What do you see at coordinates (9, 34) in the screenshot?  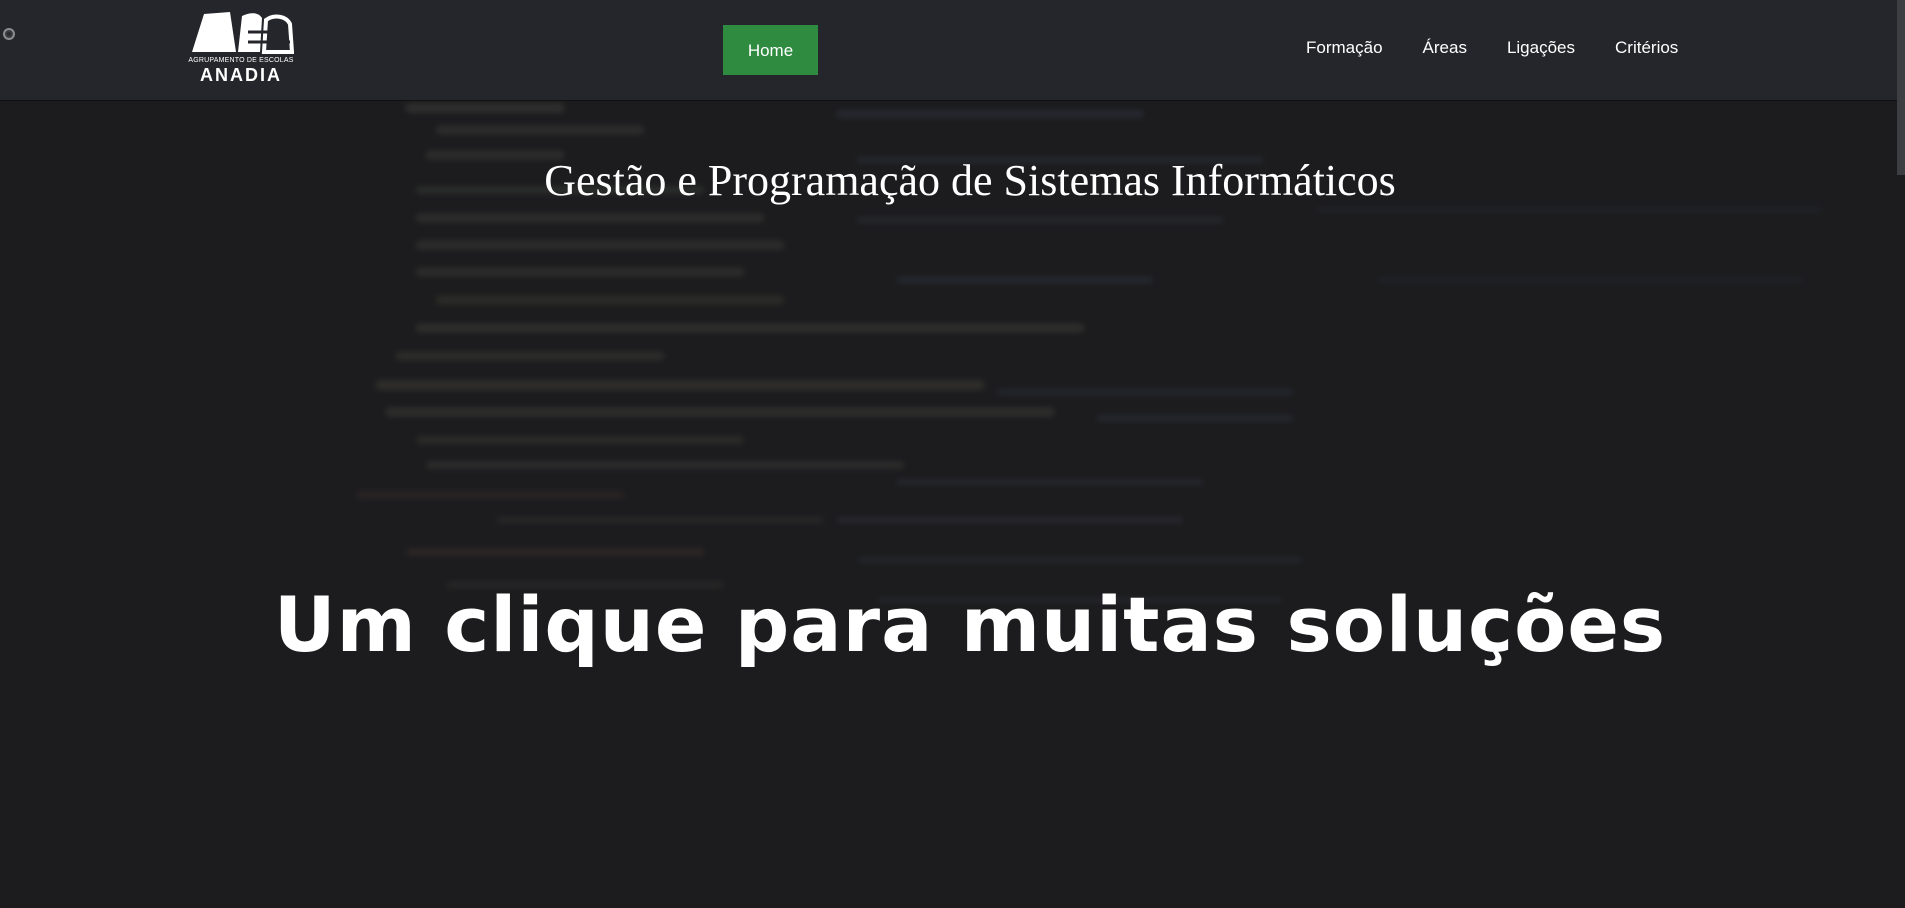 I see `radio-indicator-icon` at bounding box center [9, 34].